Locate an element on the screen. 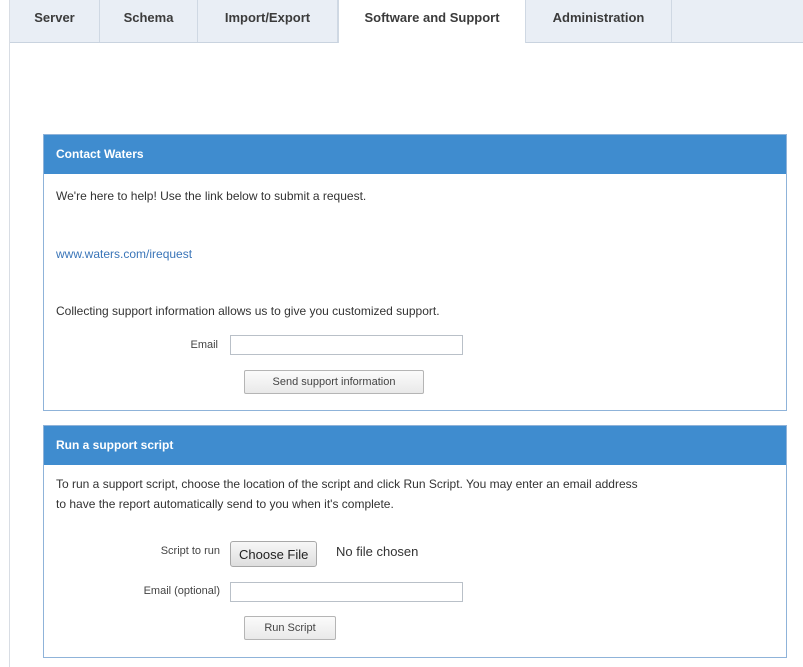 The image size is (803, 667). optional-email-label: Email (optional) is located at coordinates (181, 591).